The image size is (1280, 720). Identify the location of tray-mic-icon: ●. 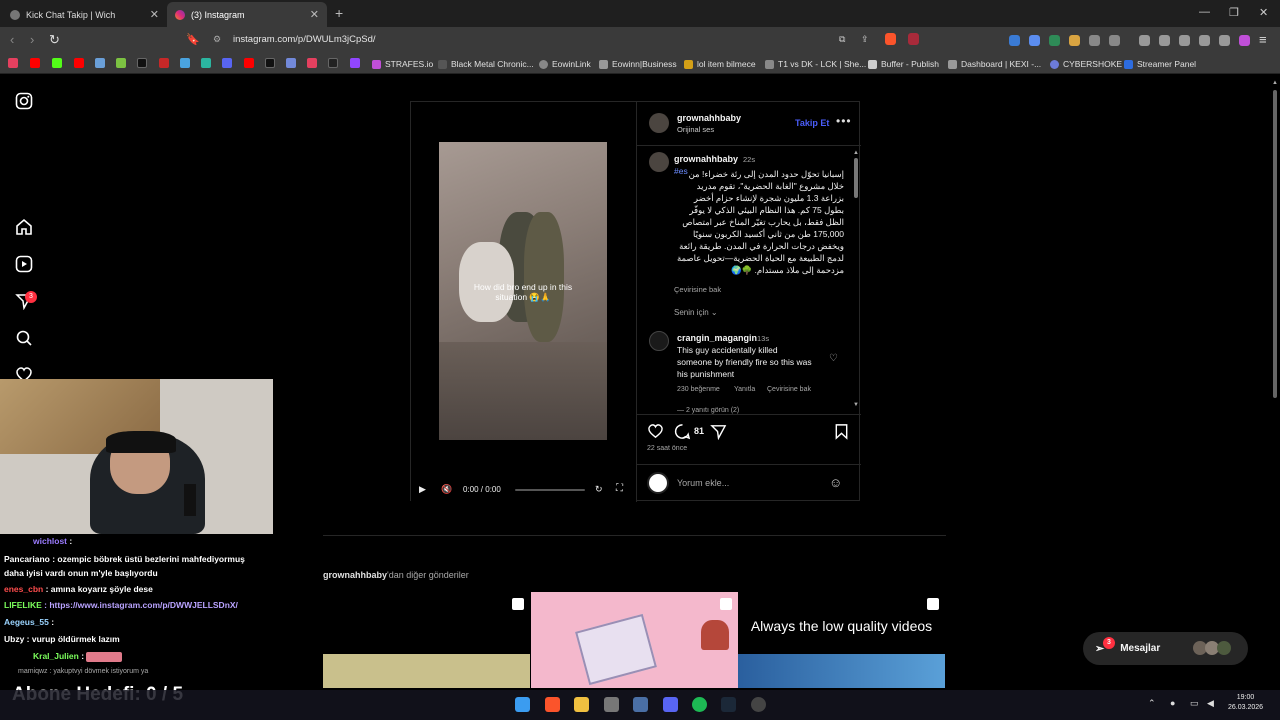
(1172, 703).